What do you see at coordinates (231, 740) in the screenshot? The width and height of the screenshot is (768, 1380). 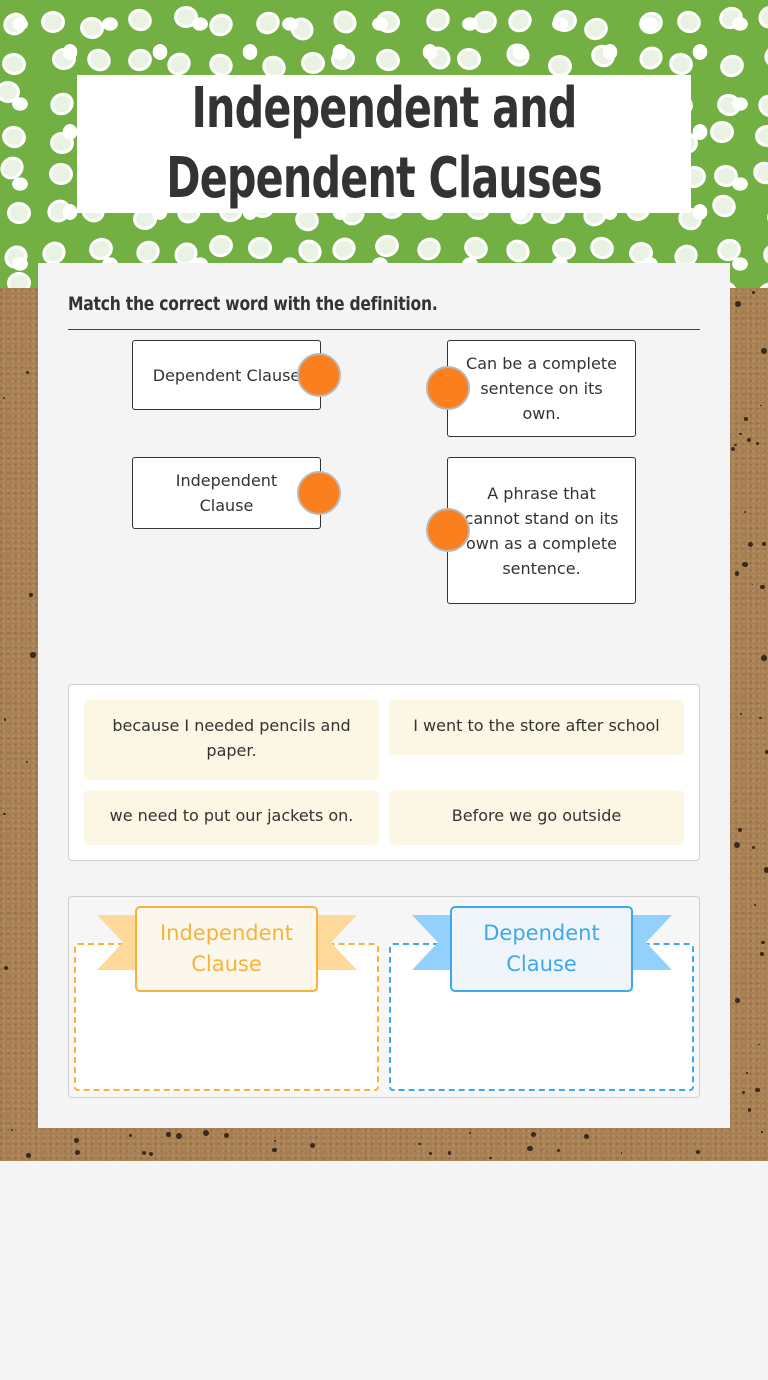 I see `drag-item: because I needed pencils and paper.` at bounding box center [231, 740].